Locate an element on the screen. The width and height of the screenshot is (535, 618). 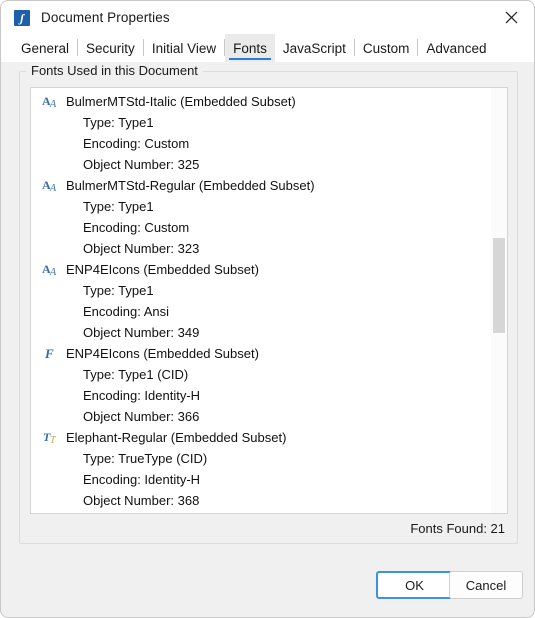
tab-fonts-label: Fonts is located at coordinates (250, 48).